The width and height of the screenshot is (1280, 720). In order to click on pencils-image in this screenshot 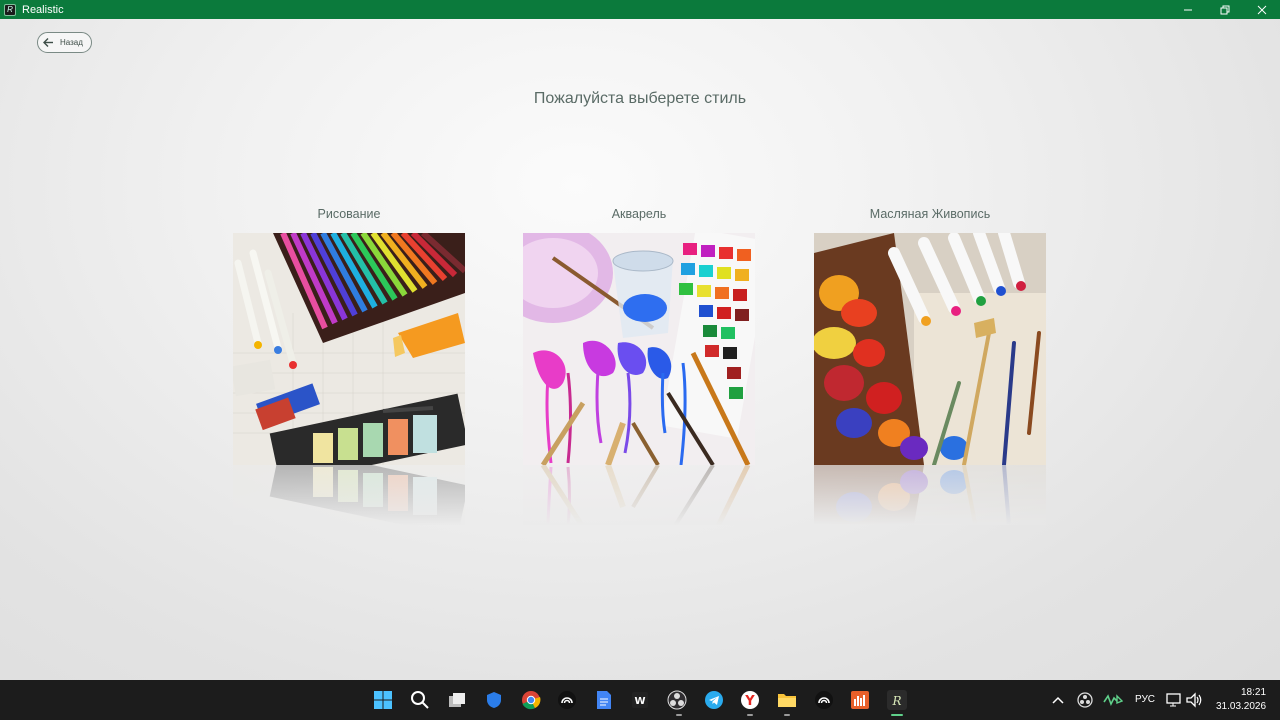, I will do `click(349, 349)`.